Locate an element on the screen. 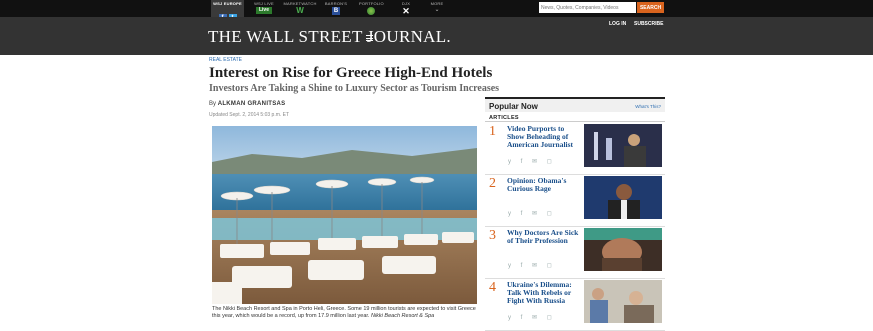  search-input is located at coordinates (587, 7).